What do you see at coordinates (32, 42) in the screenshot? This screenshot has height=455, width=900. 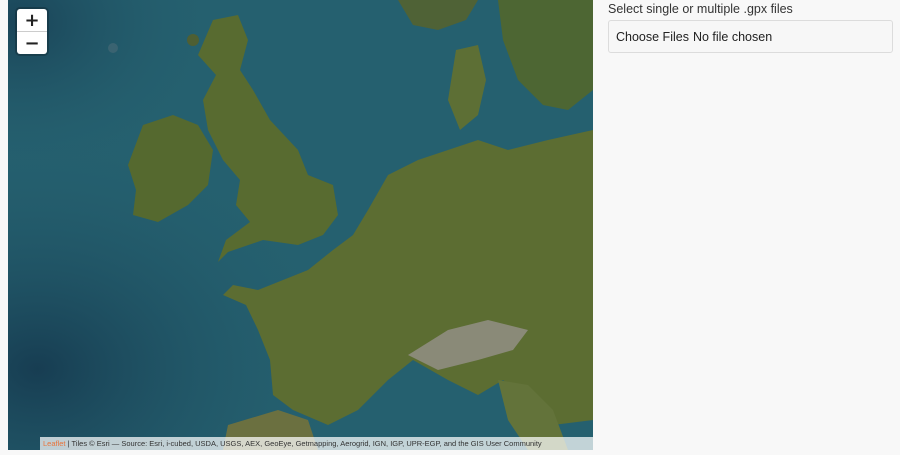 I see `zoom-out-button: −` at bounding box center [32, 42].